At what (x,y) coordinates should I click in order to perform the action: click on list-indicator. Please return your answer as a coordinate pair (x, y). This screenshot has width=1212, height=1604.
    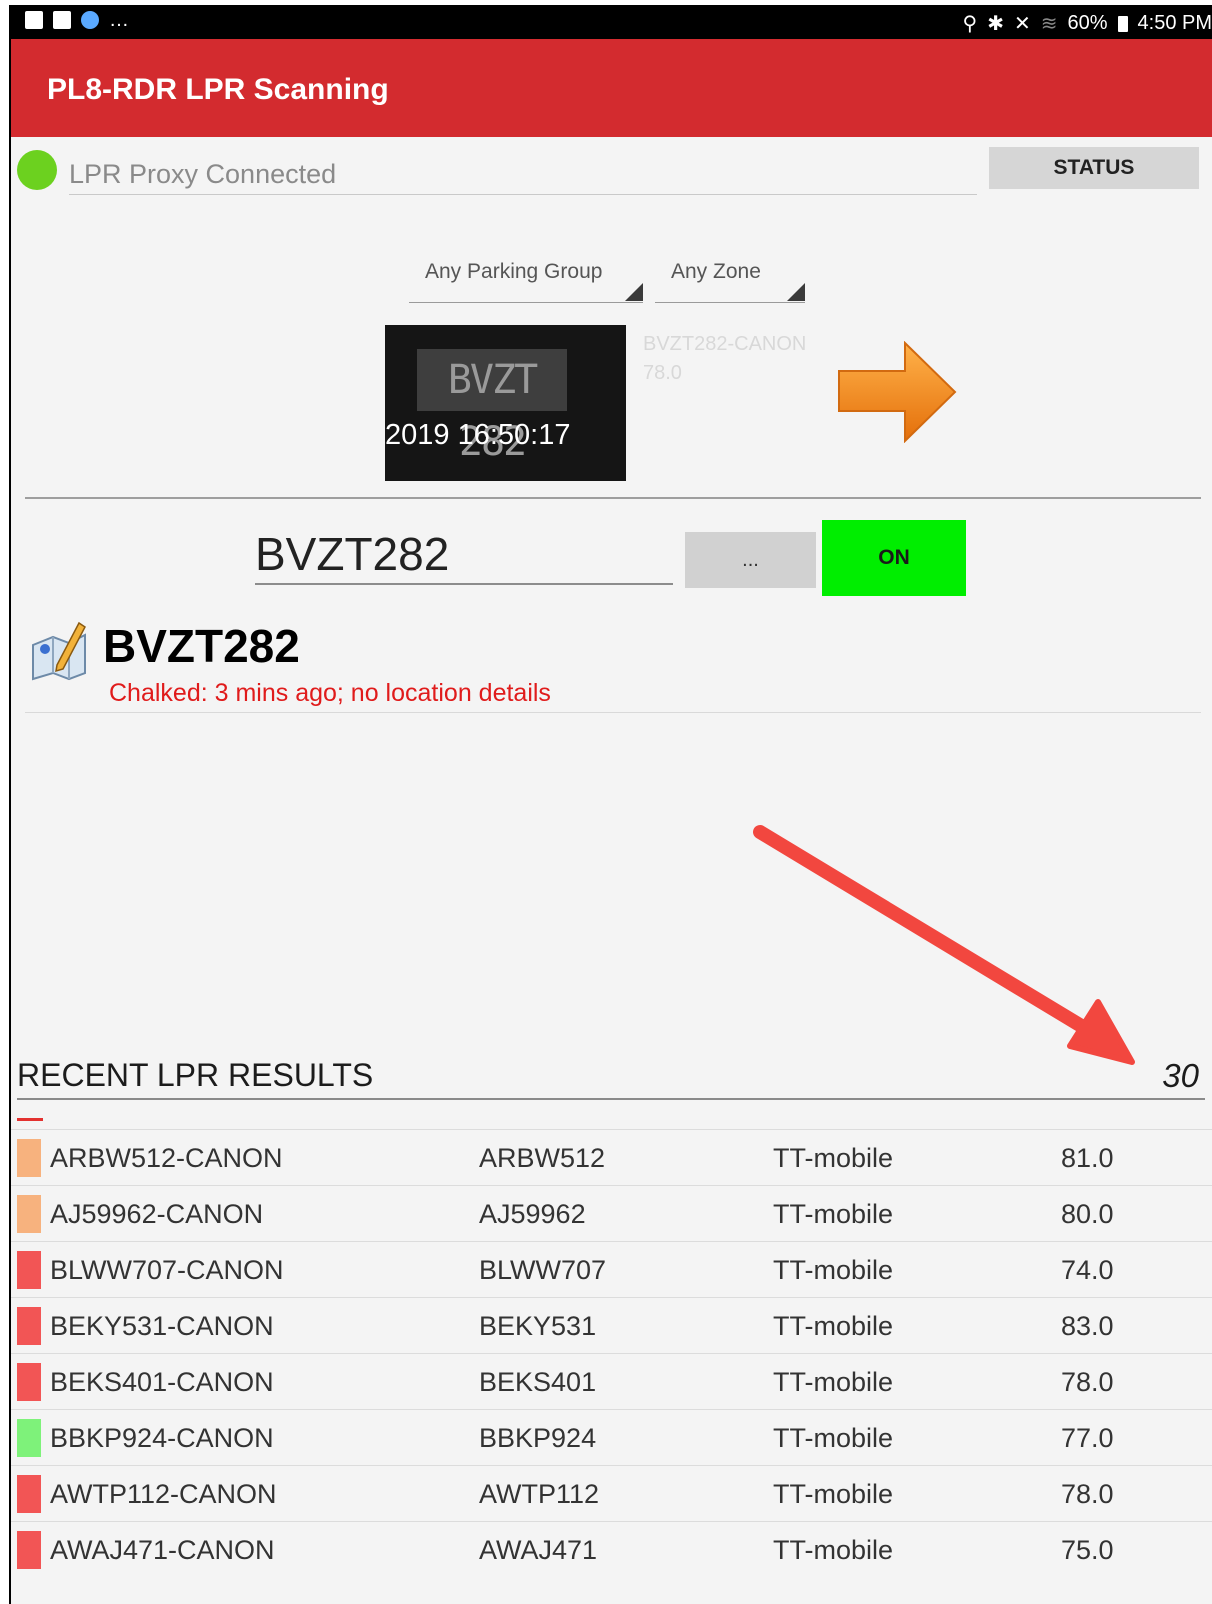
    Looking at the image, I should click on (30, 1119).